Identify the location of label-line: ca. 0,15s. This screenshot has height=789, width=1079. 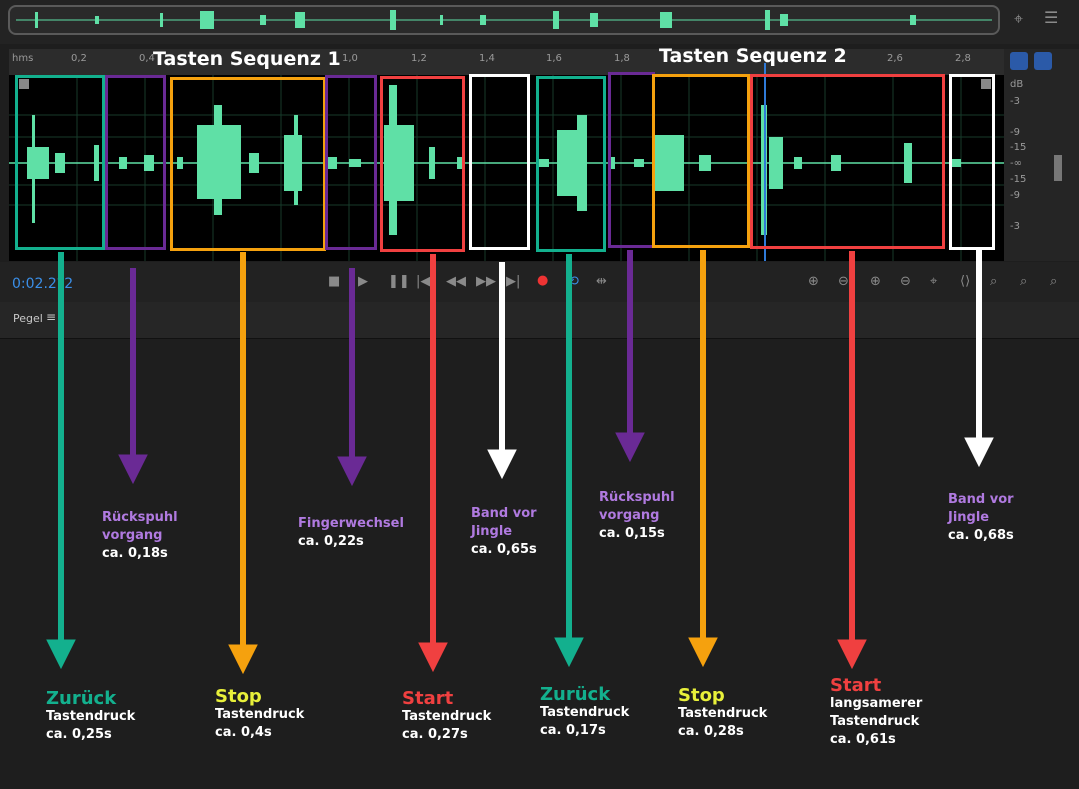
(632, 533).